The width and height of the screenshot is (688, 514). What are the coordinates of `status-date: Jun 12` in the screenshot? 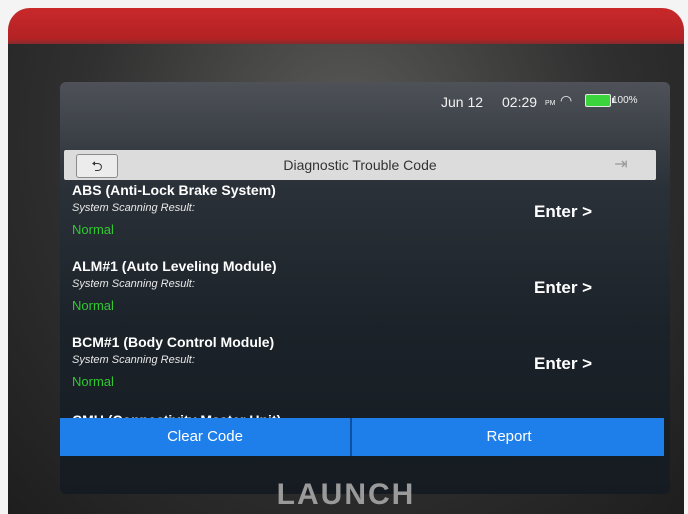 It's located at (462, 102).